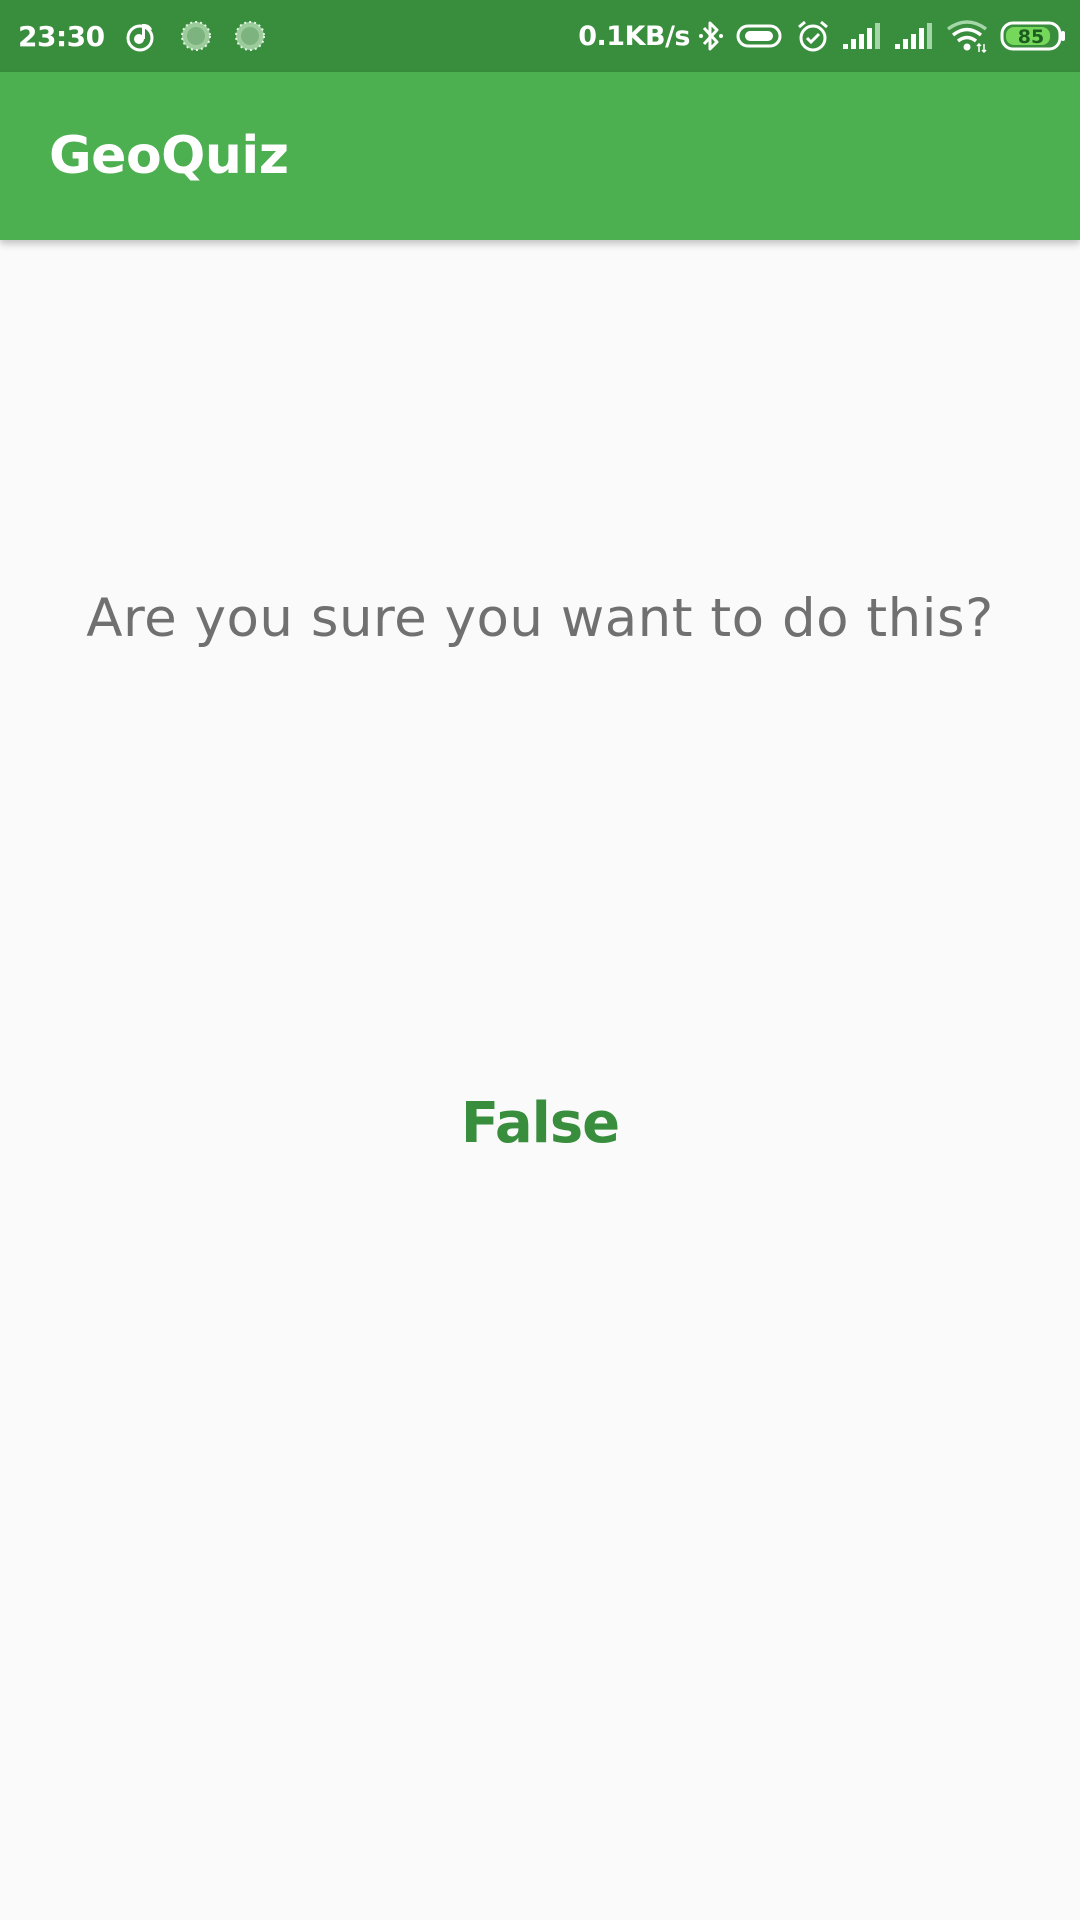 Image resolution: width=1080 pixels, height=1920 pixels. What do you see at coordinates (540, 36) in the screenshot?
I see `status-bar: 23:30 0.1KB/s 85` at bounding box center [540, 36].